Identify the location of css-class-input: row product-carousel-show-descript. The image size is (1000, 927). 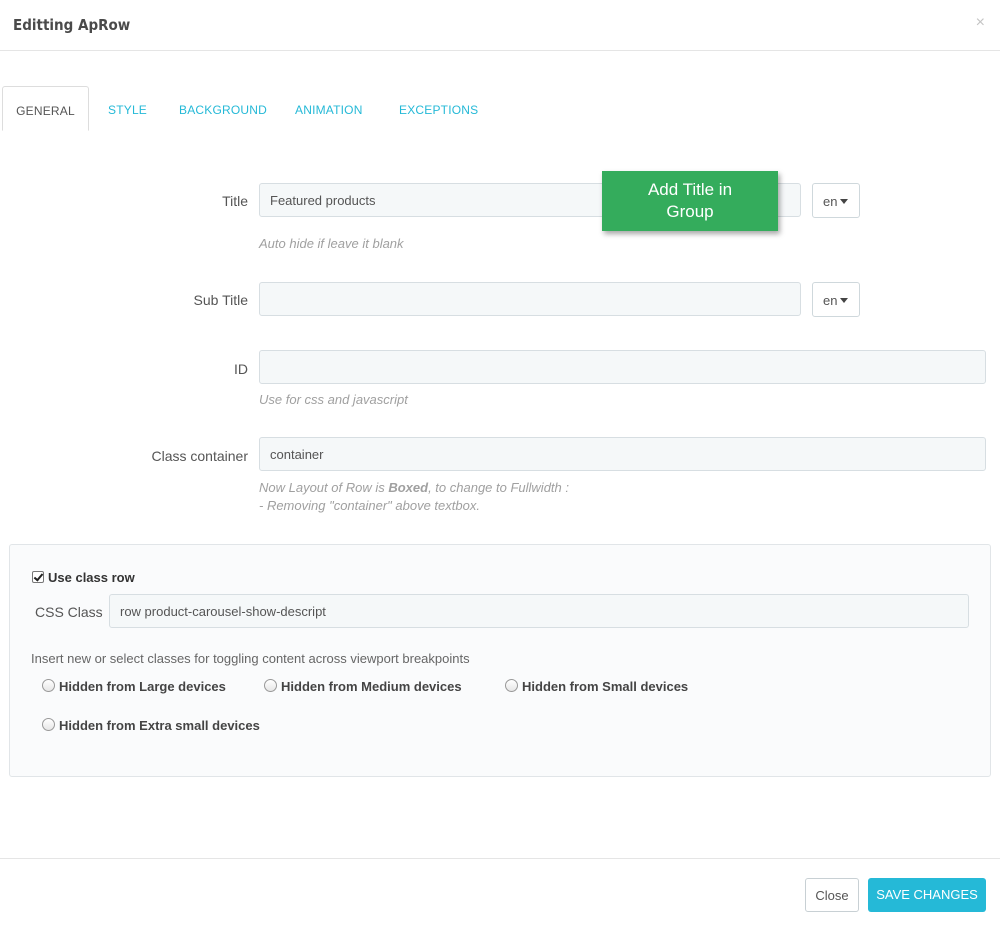
(539, 611).